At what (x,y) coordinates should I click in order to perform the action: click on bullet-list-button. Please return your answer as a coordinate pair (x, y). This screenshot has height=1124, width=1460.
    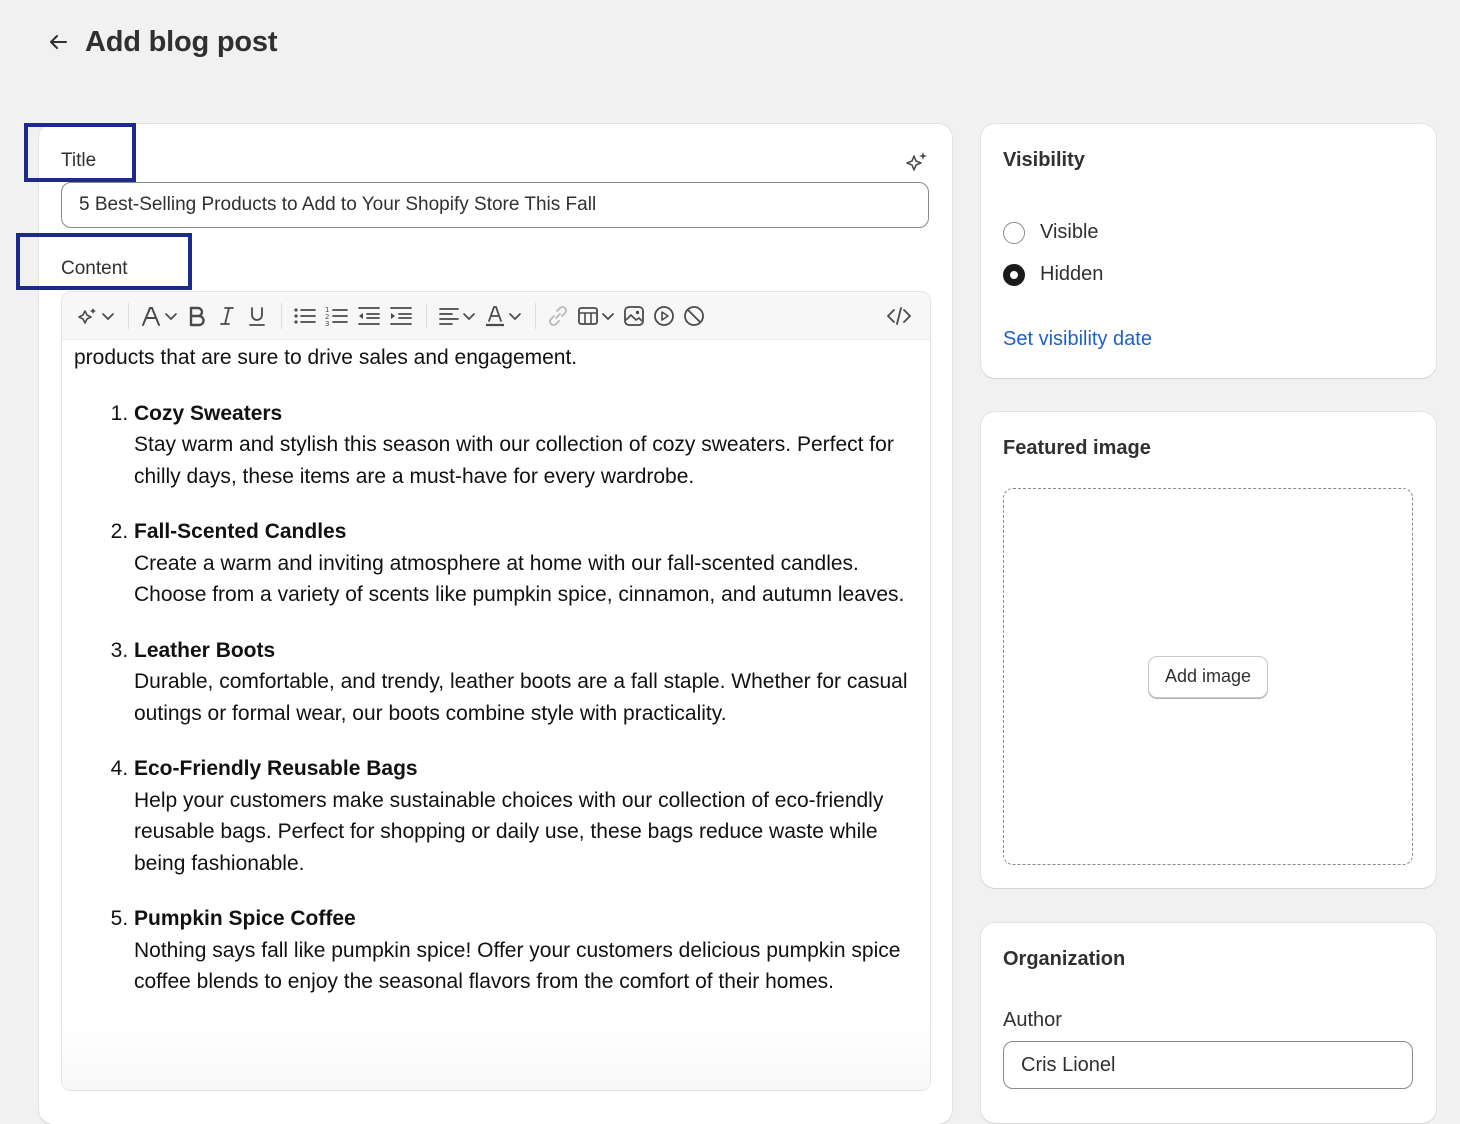
    Looking at the image, I should click on (305, 316).